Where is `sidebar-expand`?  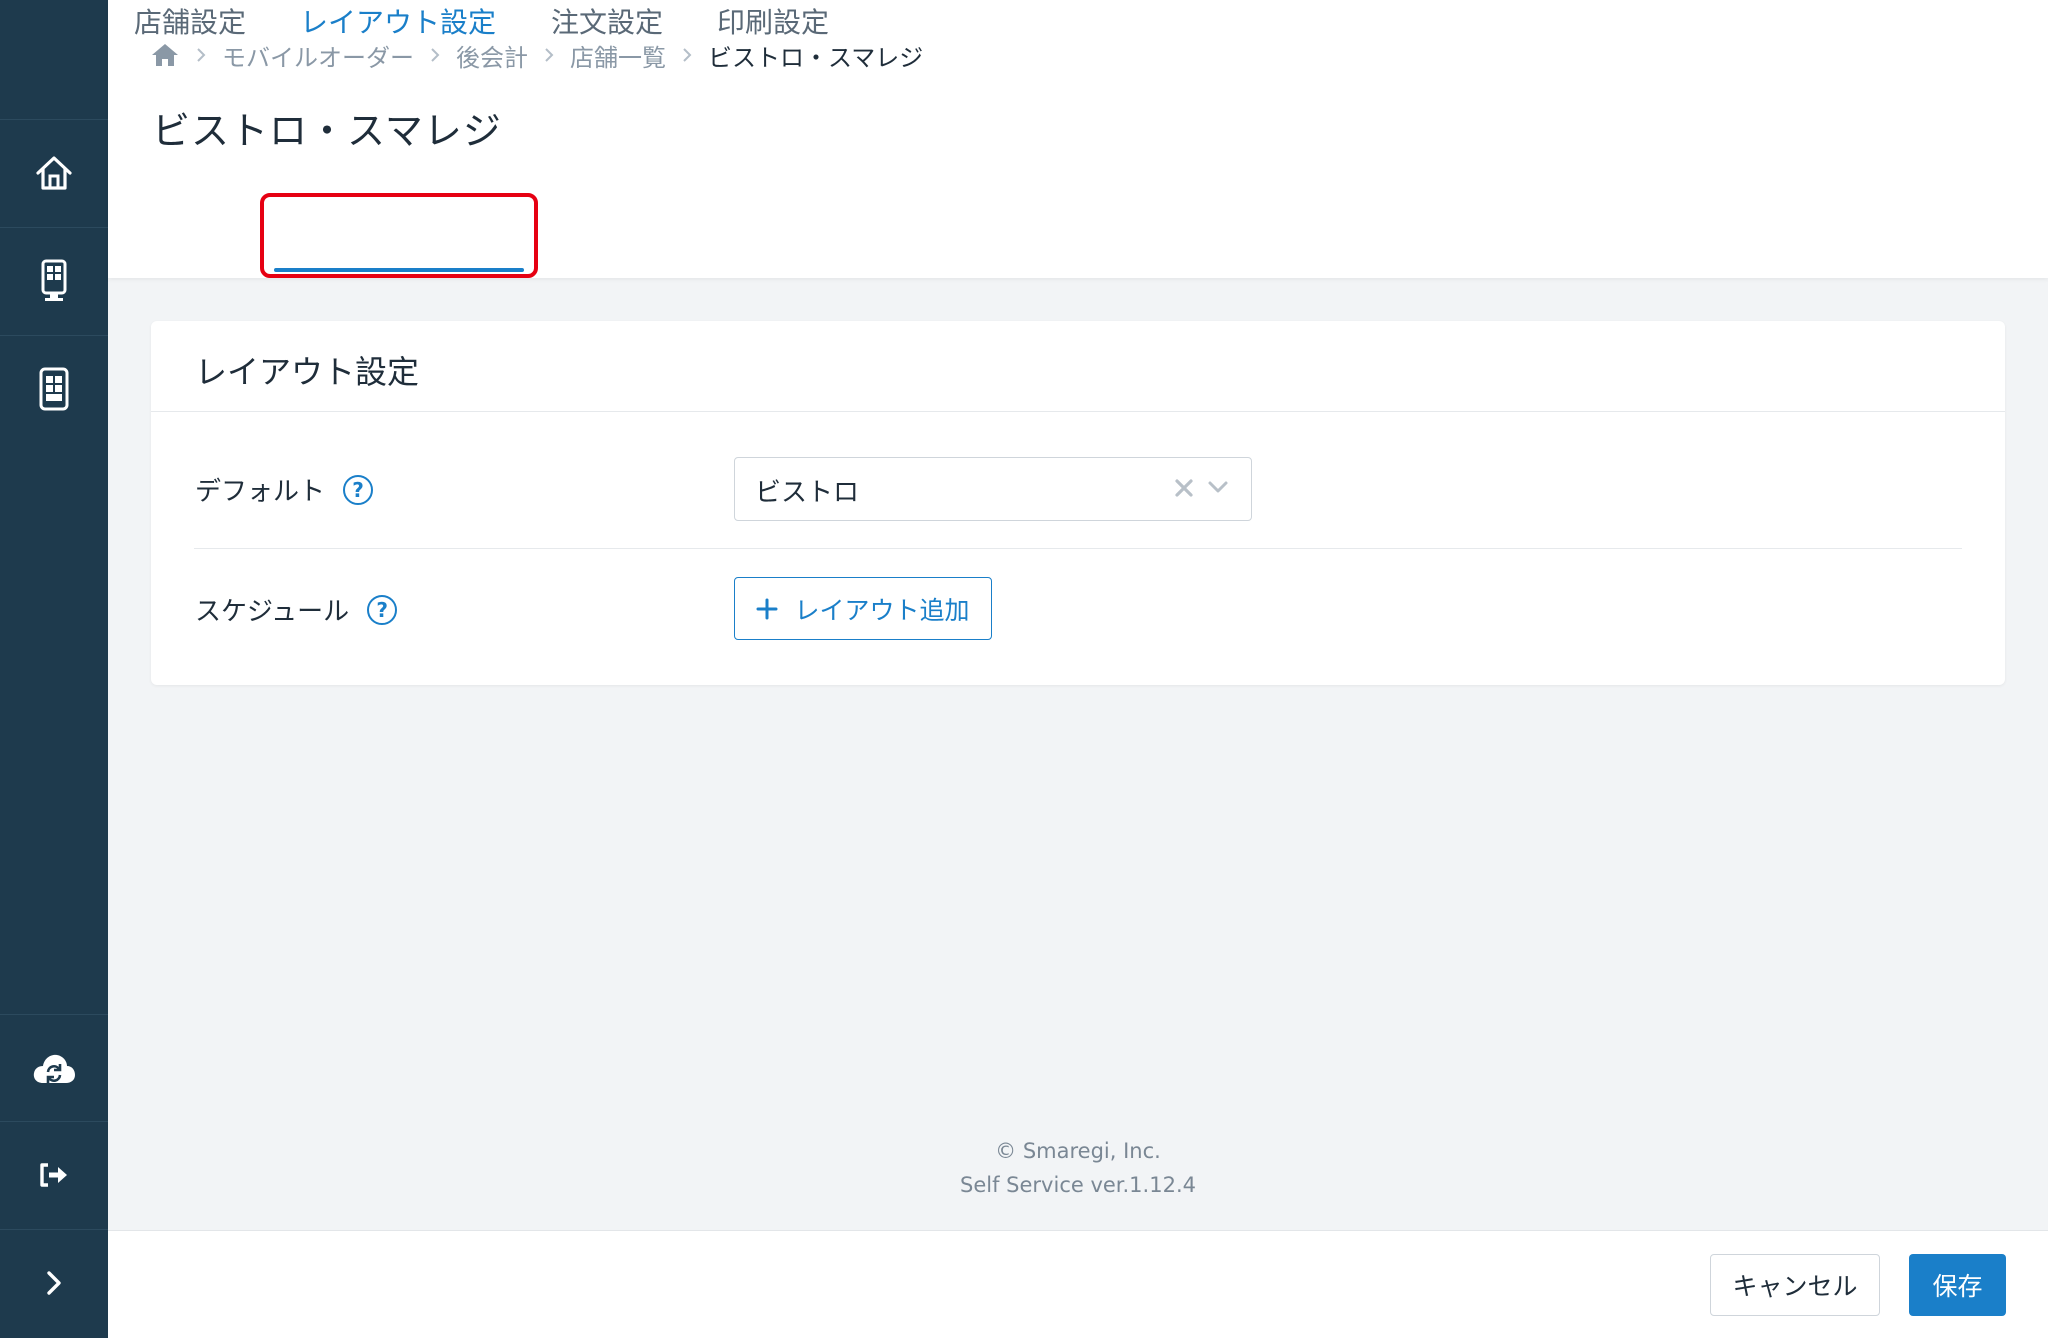 sidebar-expand is located at coordinates (54, 1282).